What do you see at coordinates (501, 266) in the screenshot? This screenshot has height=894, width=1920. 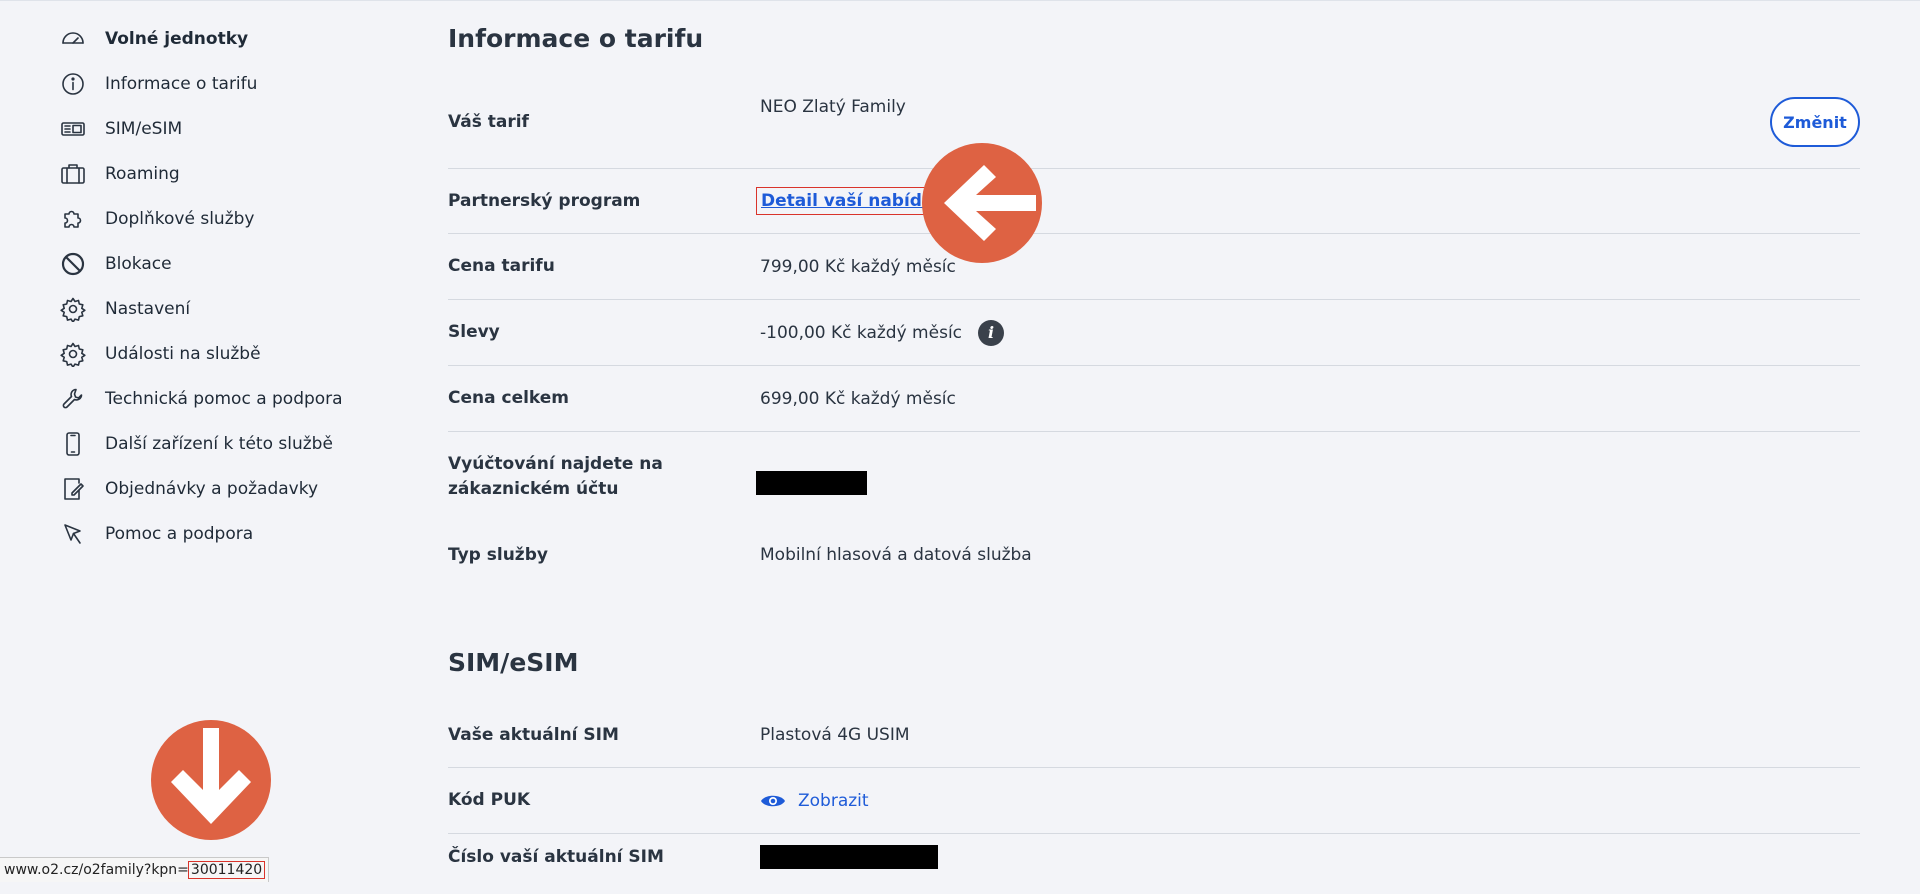 I see `row-label: Cena tarifu` at bounding box center [501, 266].